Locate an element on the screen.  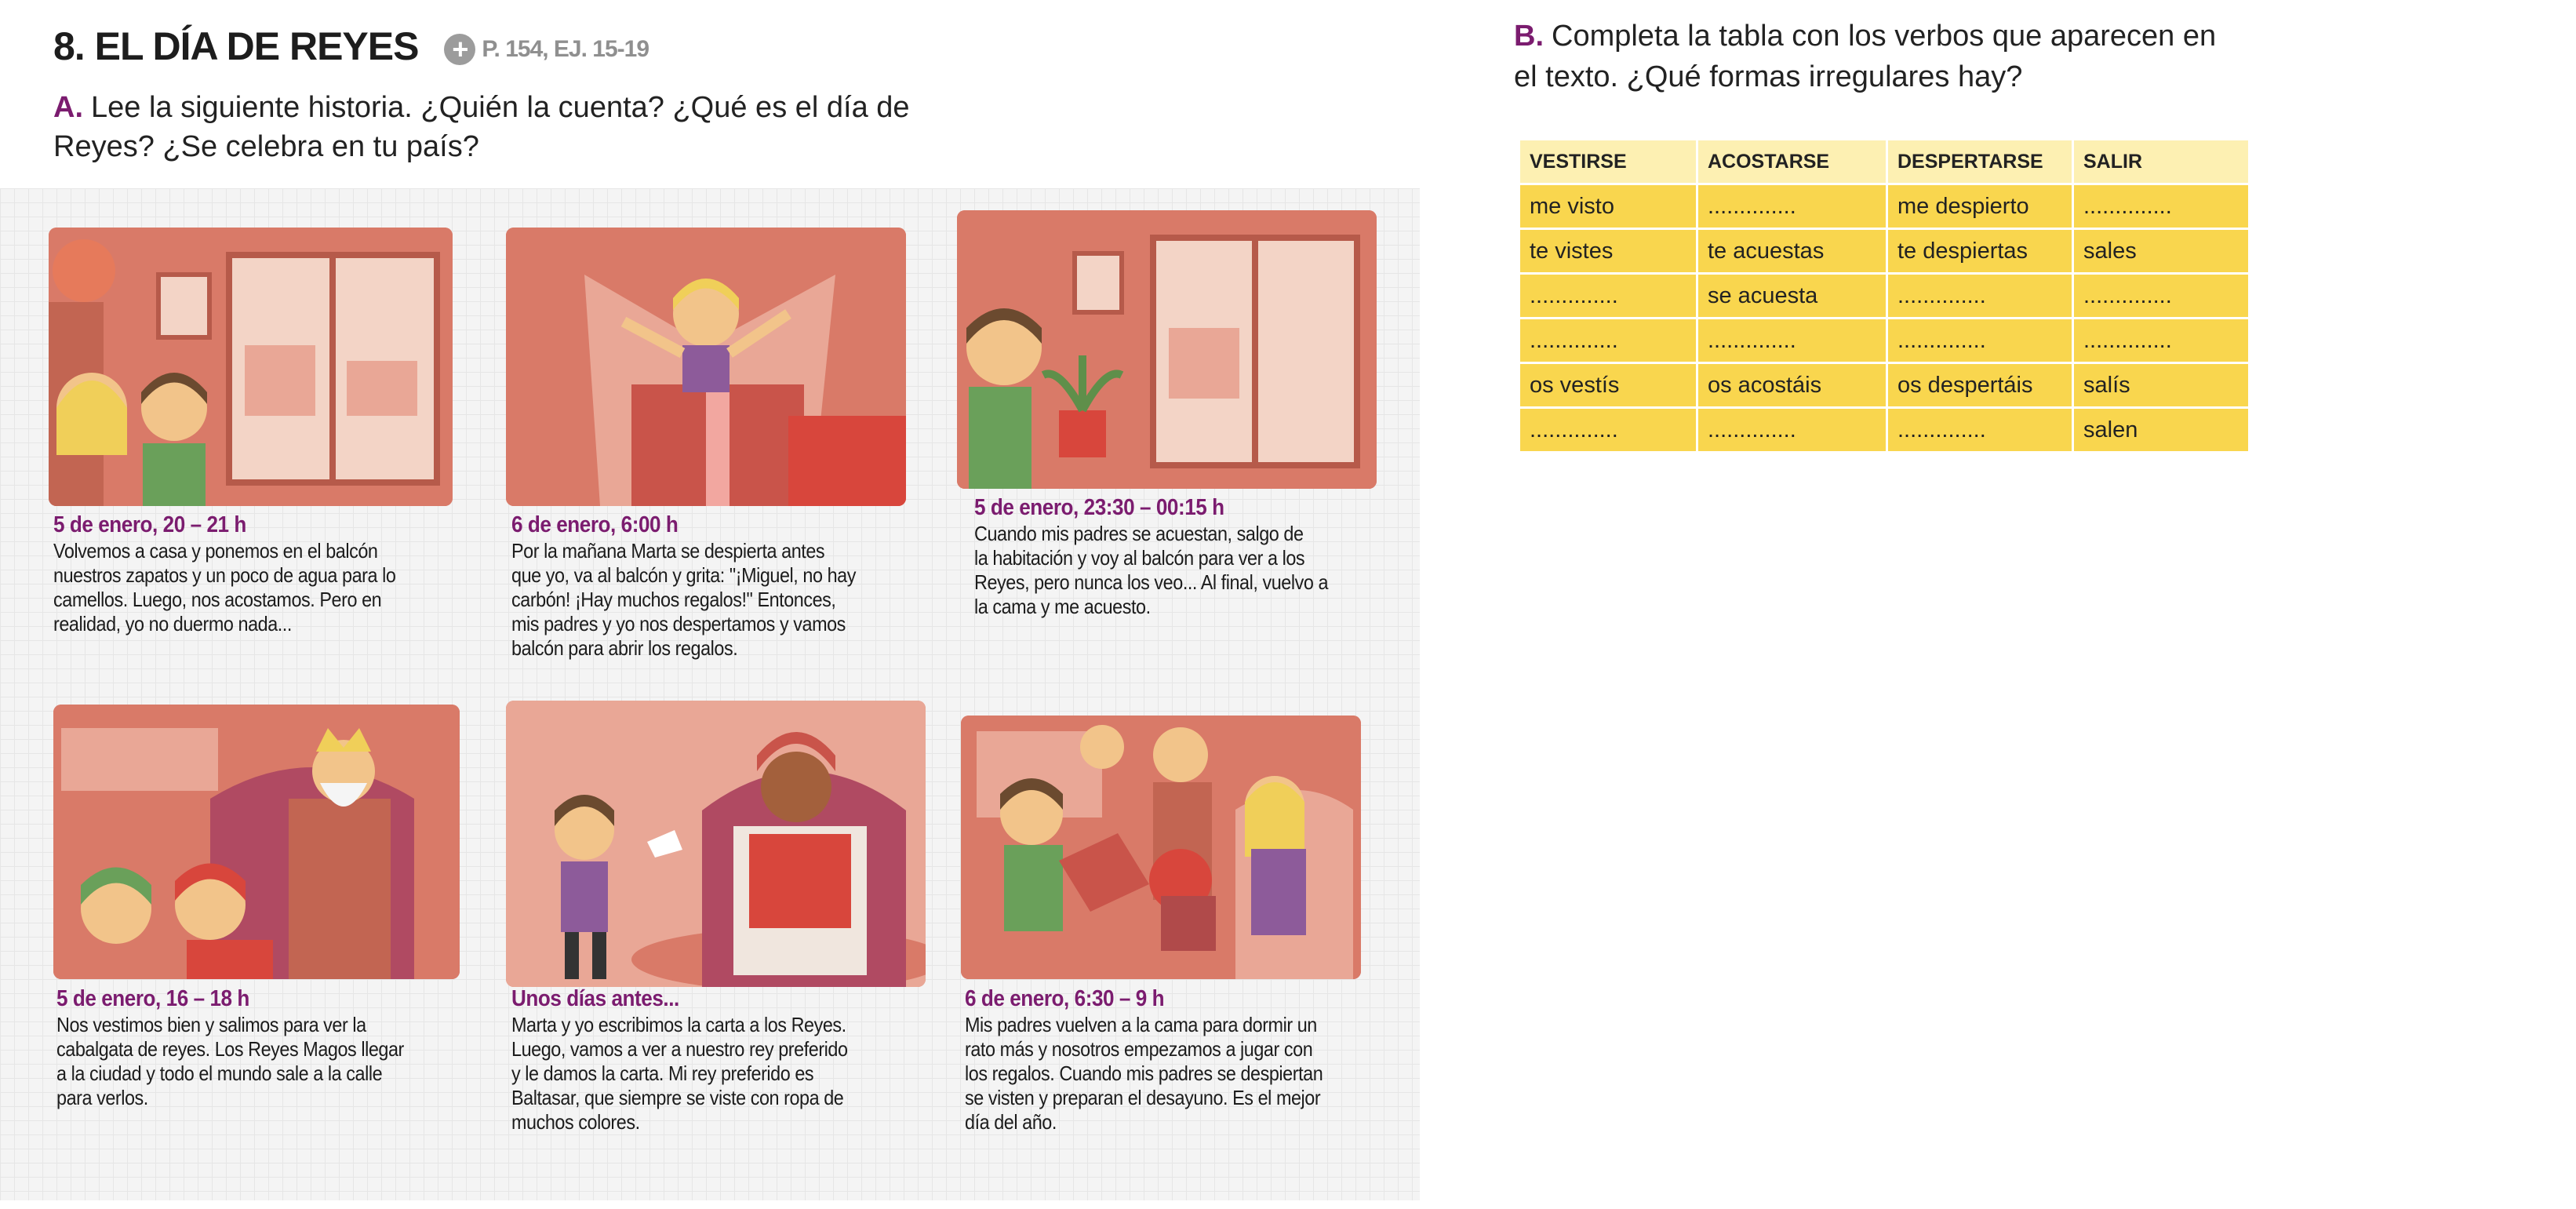
panel-4-illustration is located at coordinates (256, 842).